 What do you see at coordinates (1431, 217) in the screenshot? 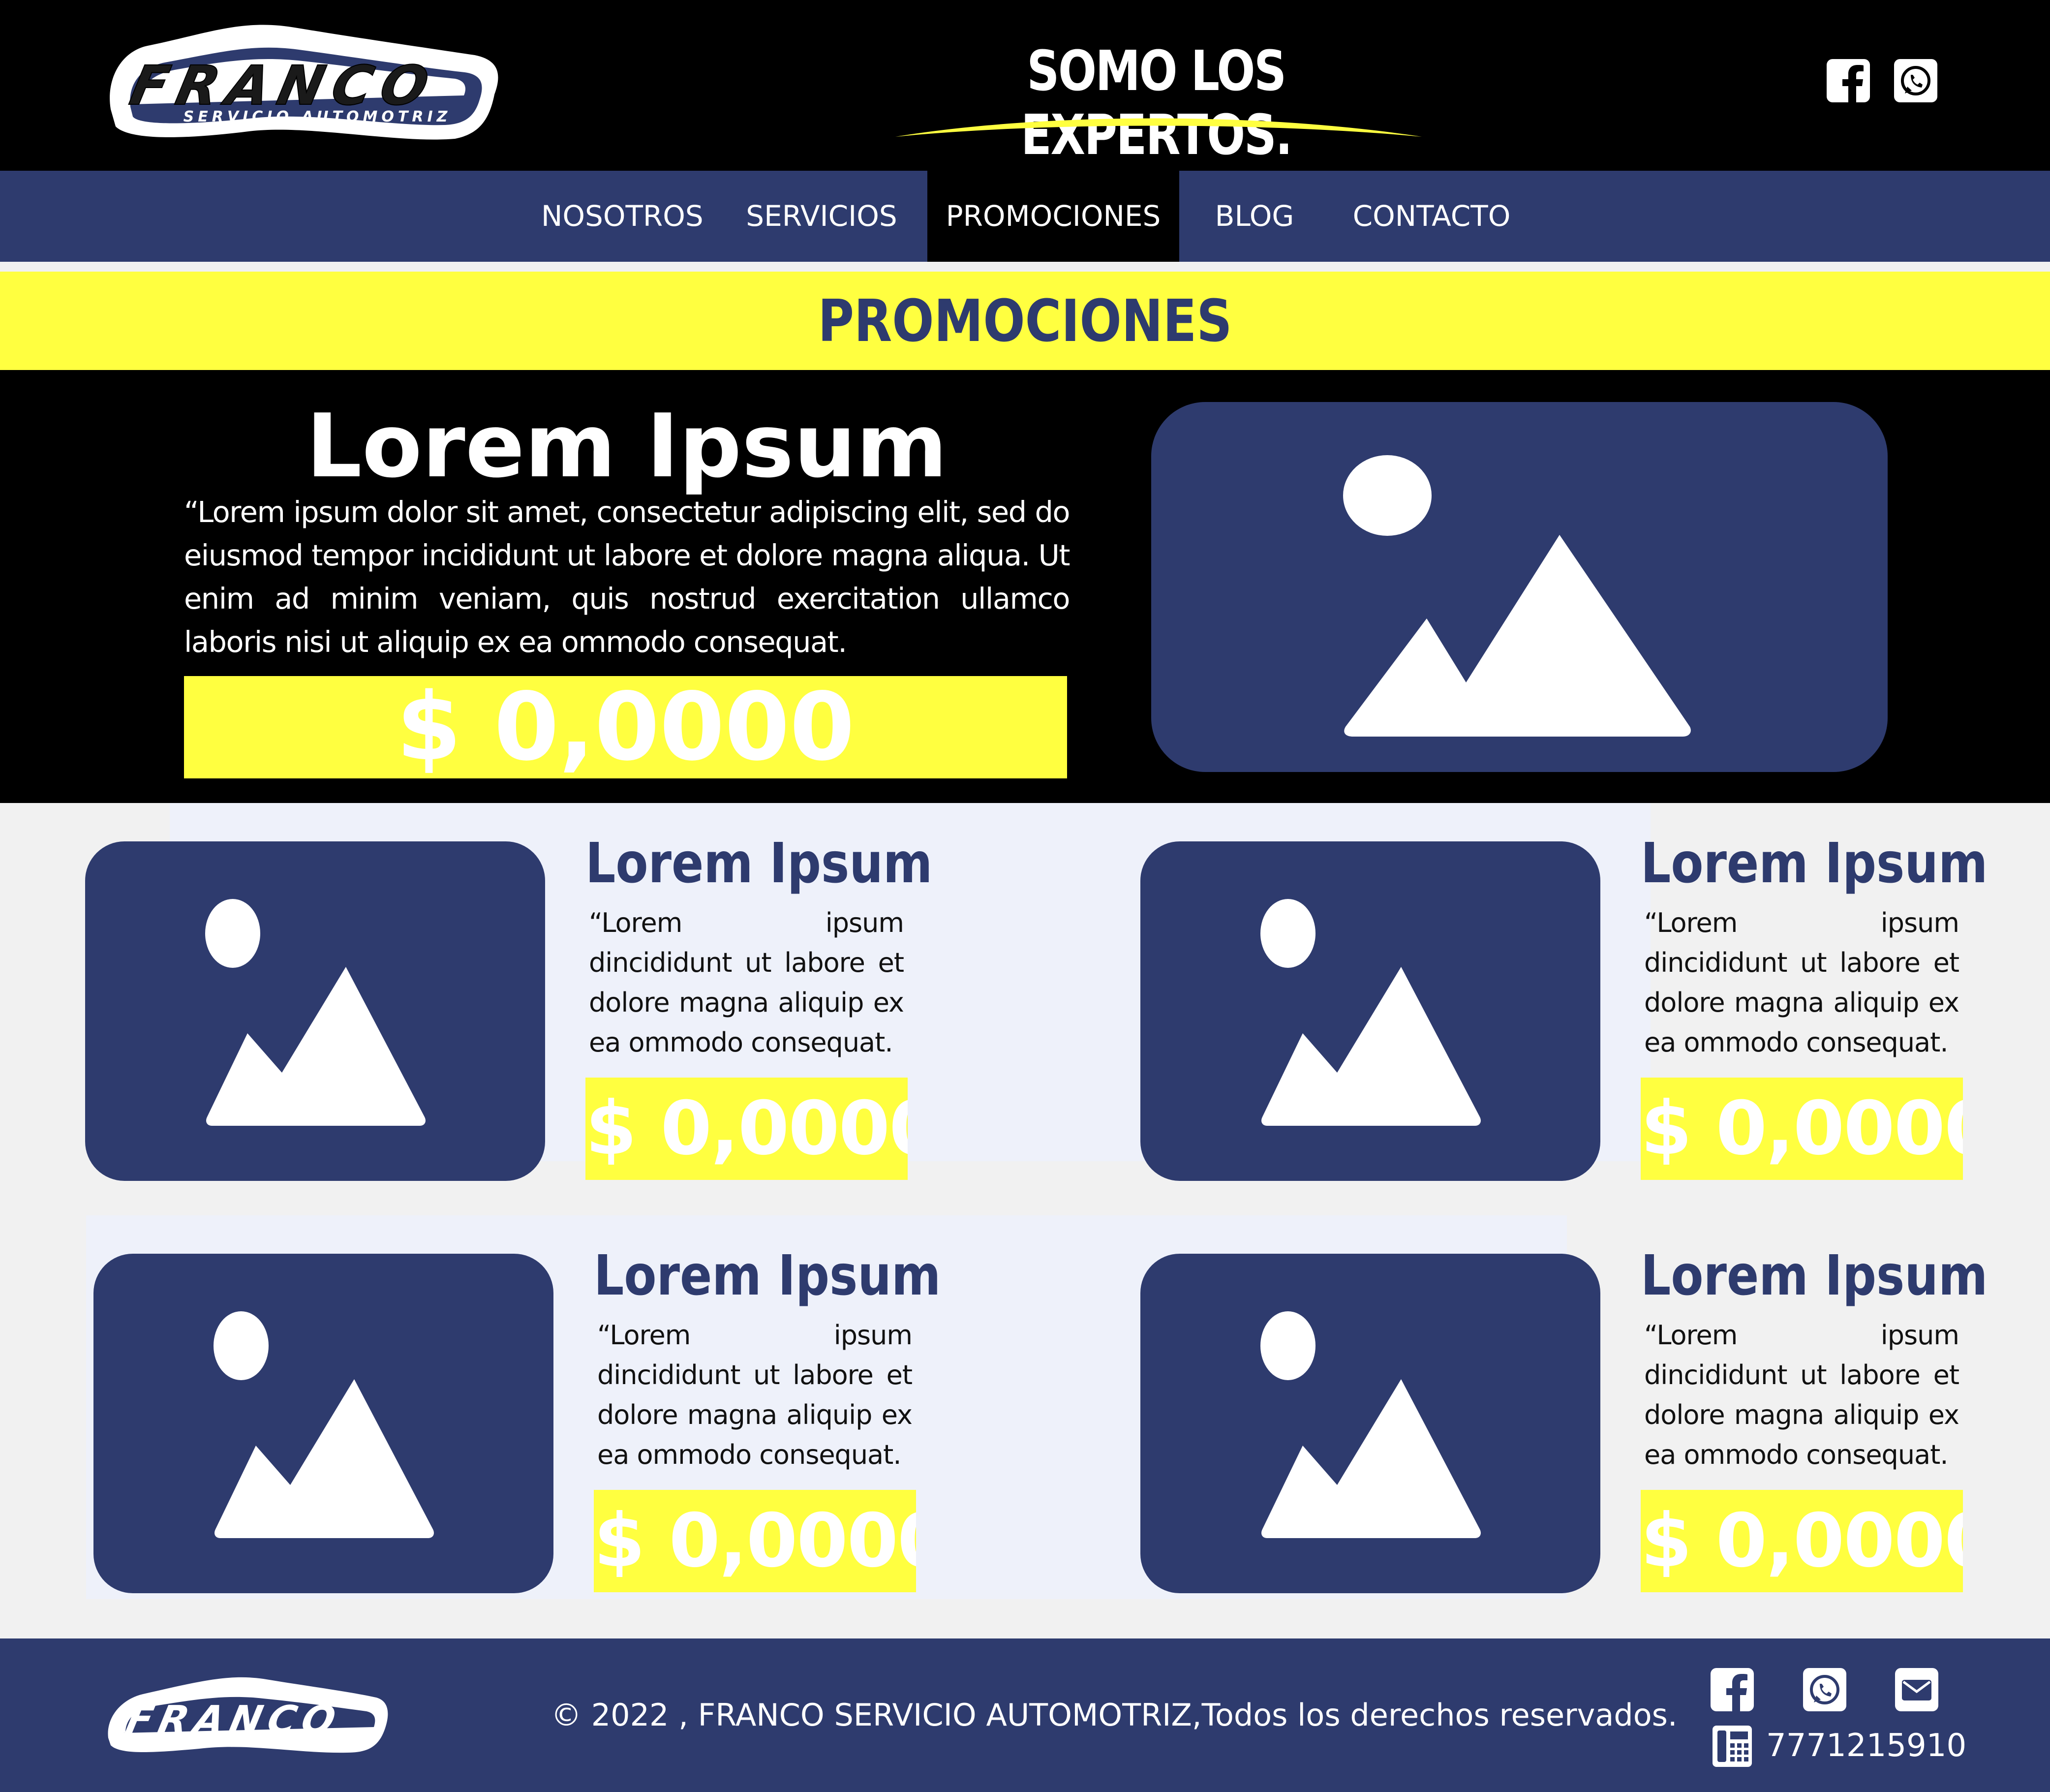
I see `nav-item-contacto: CONTACTO` at bounding box center [1431, 217].